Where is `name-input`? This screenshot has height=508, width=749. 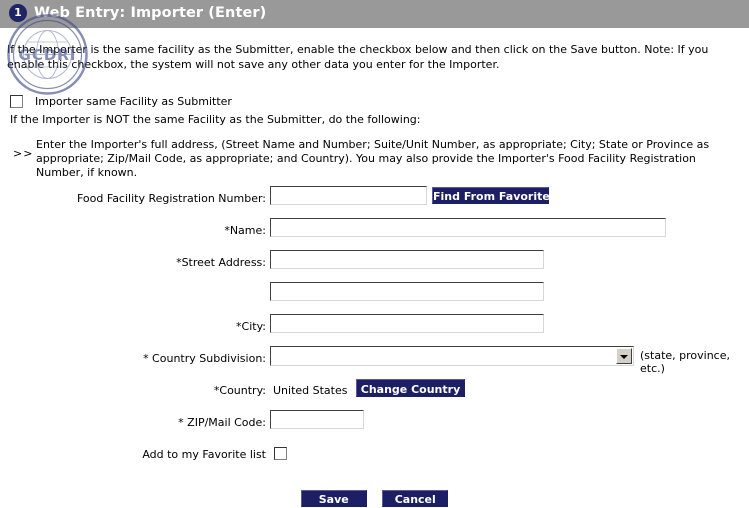 name-input is located at coordinates (468, 227).